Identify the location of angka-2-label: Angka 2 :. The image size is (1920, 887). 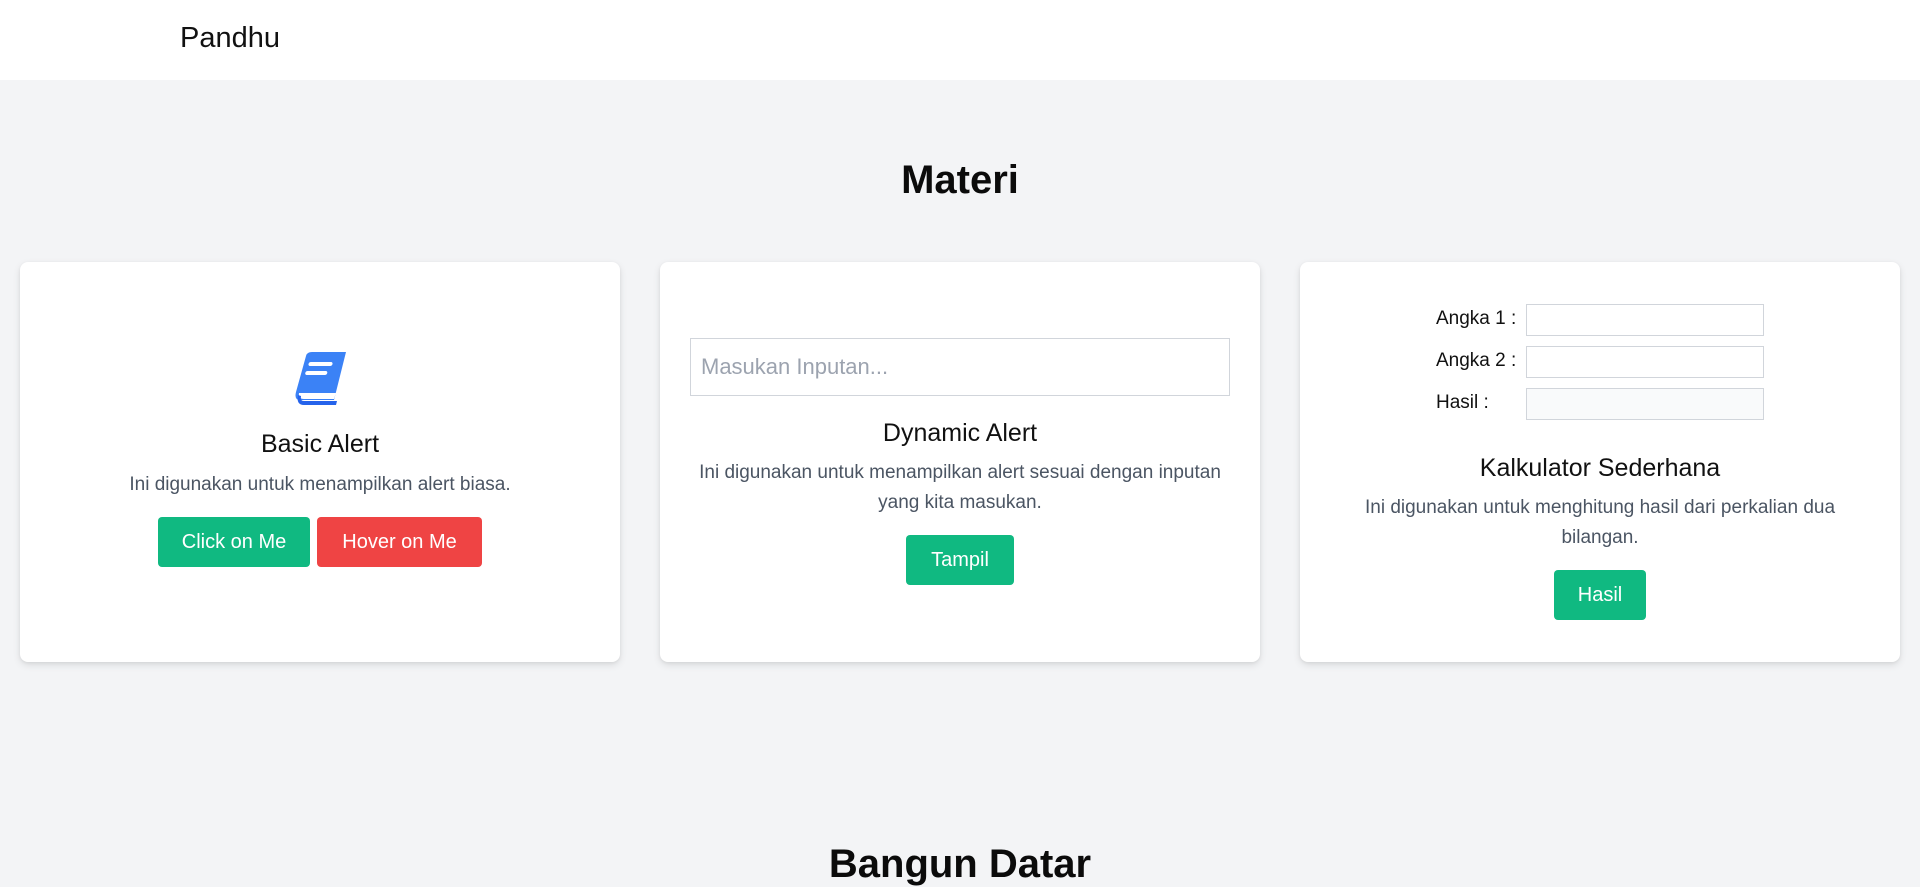
(1476, 360).